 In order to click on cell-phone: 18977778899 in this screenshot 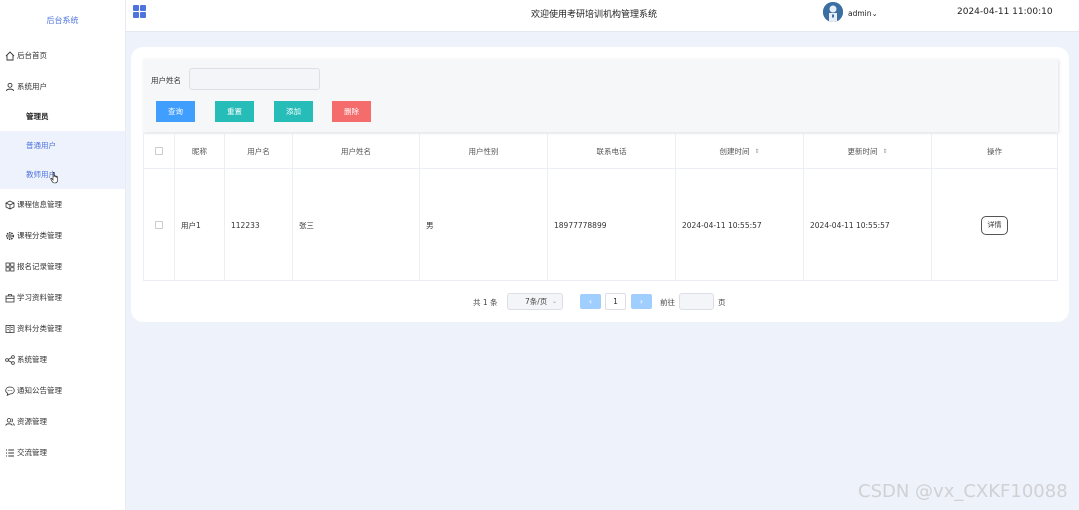, I will do `click(612, 225)`.